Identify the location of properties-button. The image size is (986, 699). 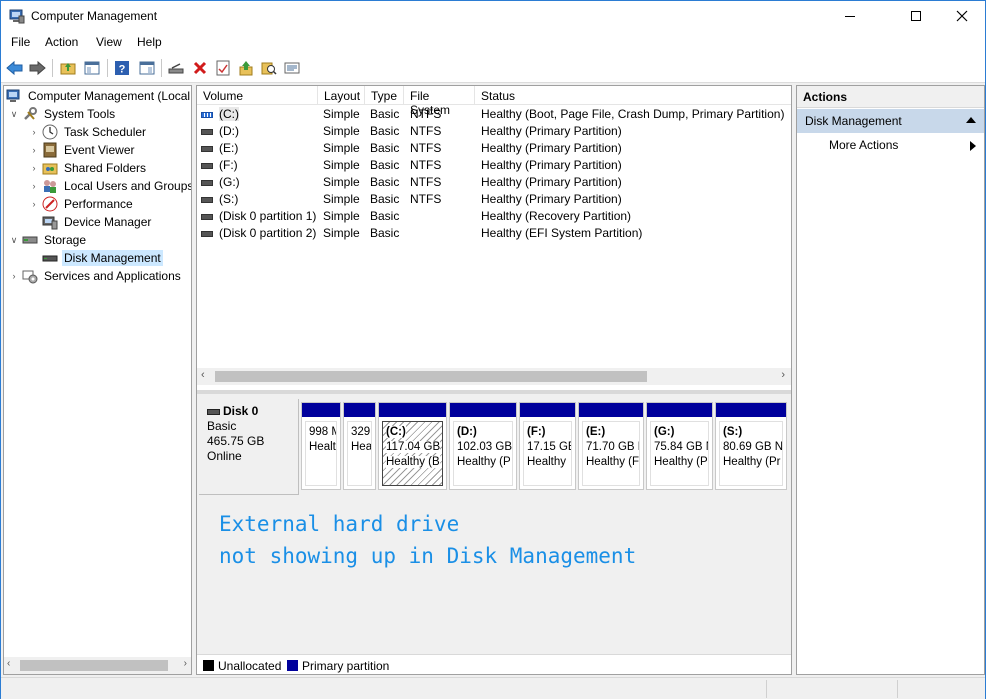
(223, 68).